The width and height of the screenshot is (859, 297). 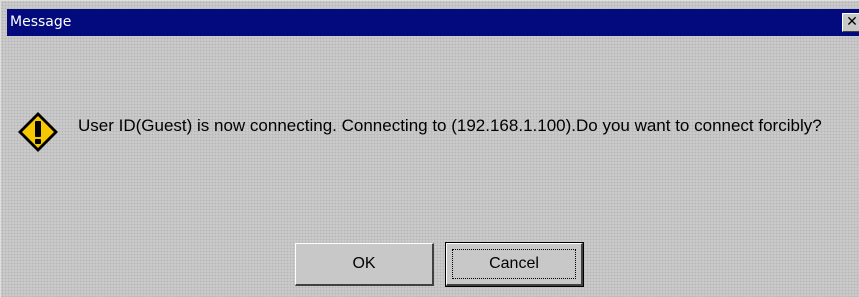 I want to click on ok-button: OK, so click(x=364, y=264).